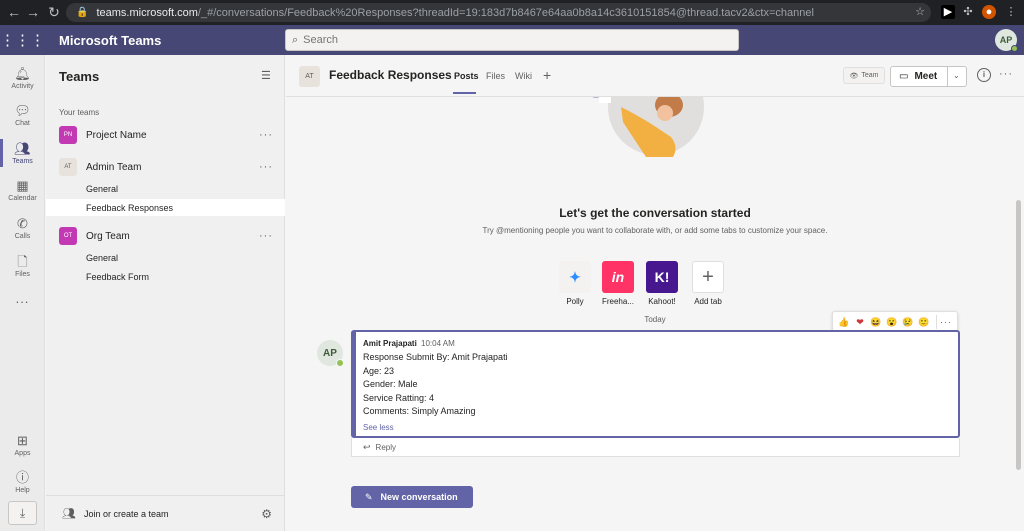 The width and height of the screenshot is (1024, 531). Describe the element at coordinates (844, 322) in the screenshot. I see `like-reaction-icon: 👍` at that location.